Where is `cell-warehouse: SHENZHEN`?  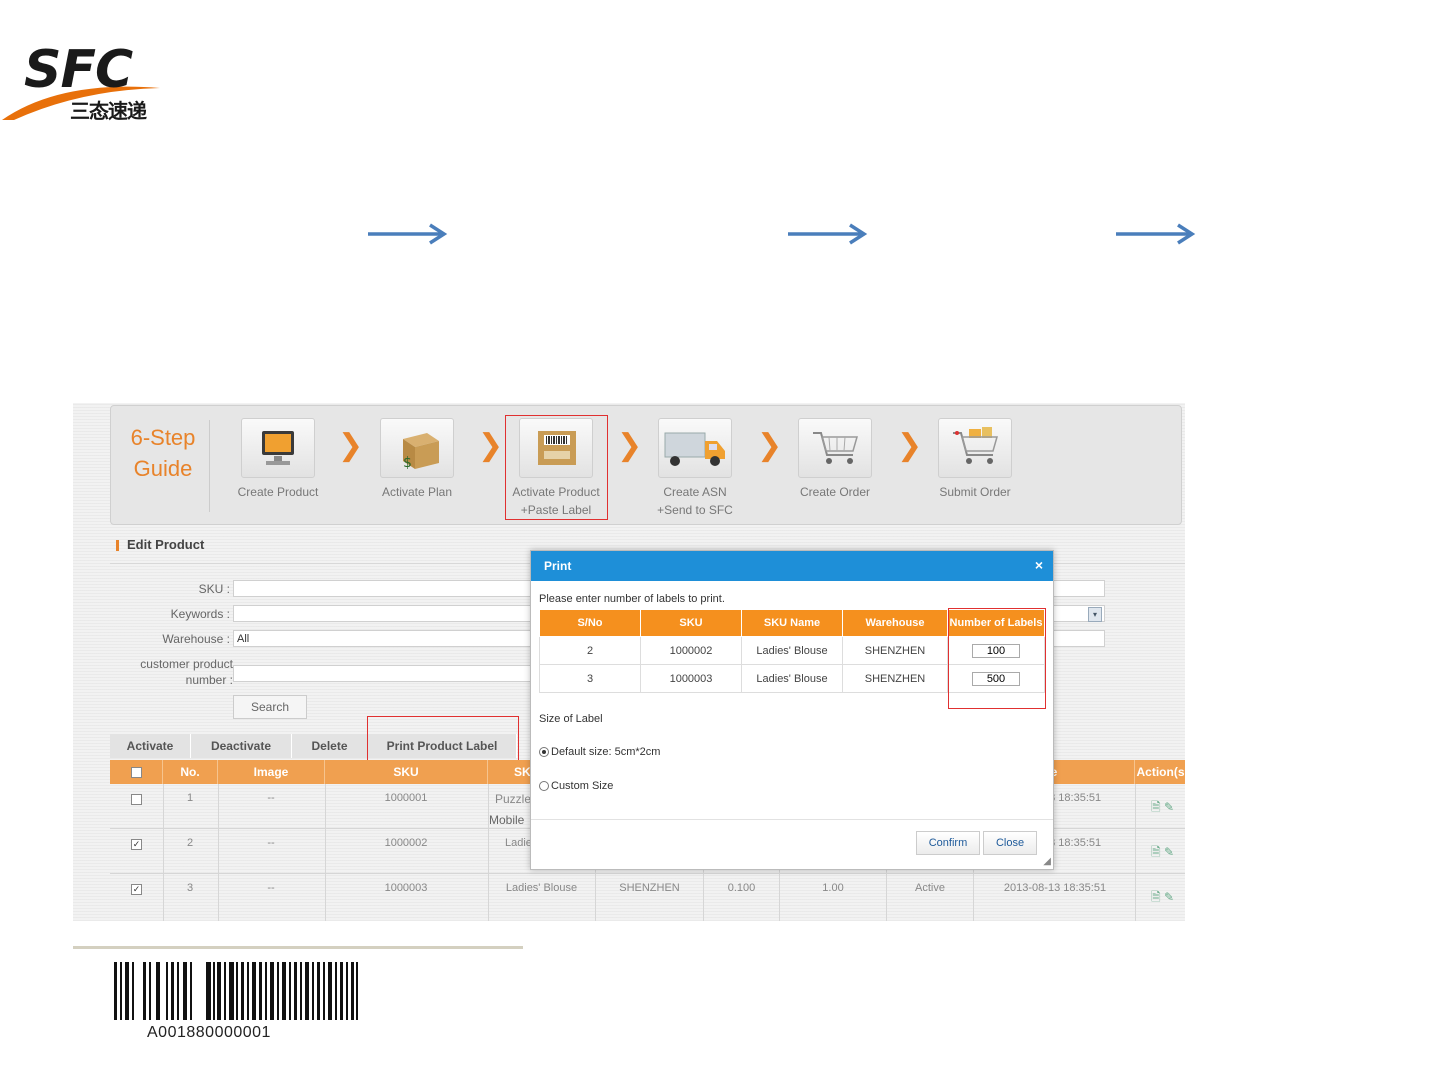
cell-warehouse: SHENZHEN is located at coordinates (895, 650).